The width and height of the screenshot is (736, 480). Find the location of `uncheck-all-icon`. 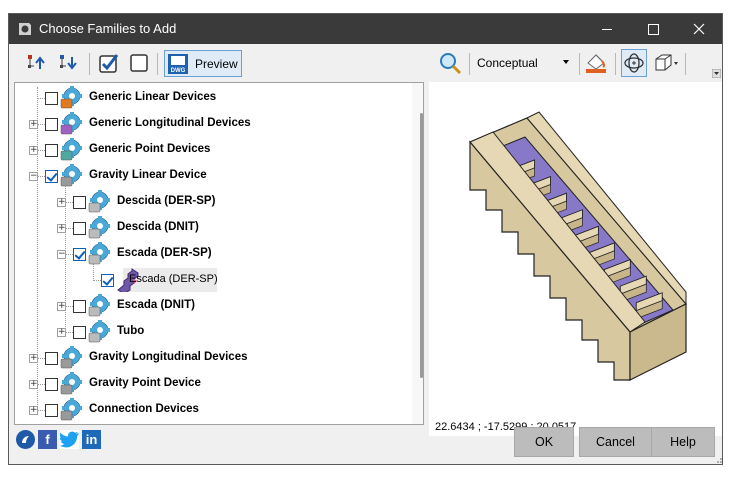

uncheck-all-icon is located at coordinates (139, 63).